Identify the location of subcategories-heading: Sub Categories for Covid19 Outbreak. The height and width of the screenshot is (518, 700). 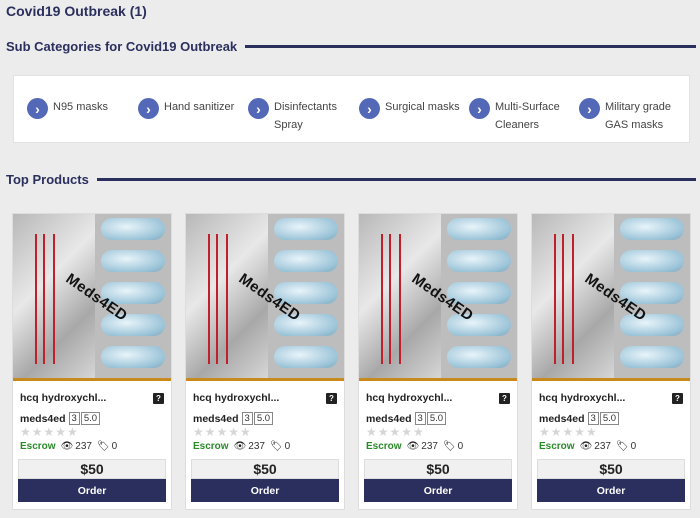
(122, 46).